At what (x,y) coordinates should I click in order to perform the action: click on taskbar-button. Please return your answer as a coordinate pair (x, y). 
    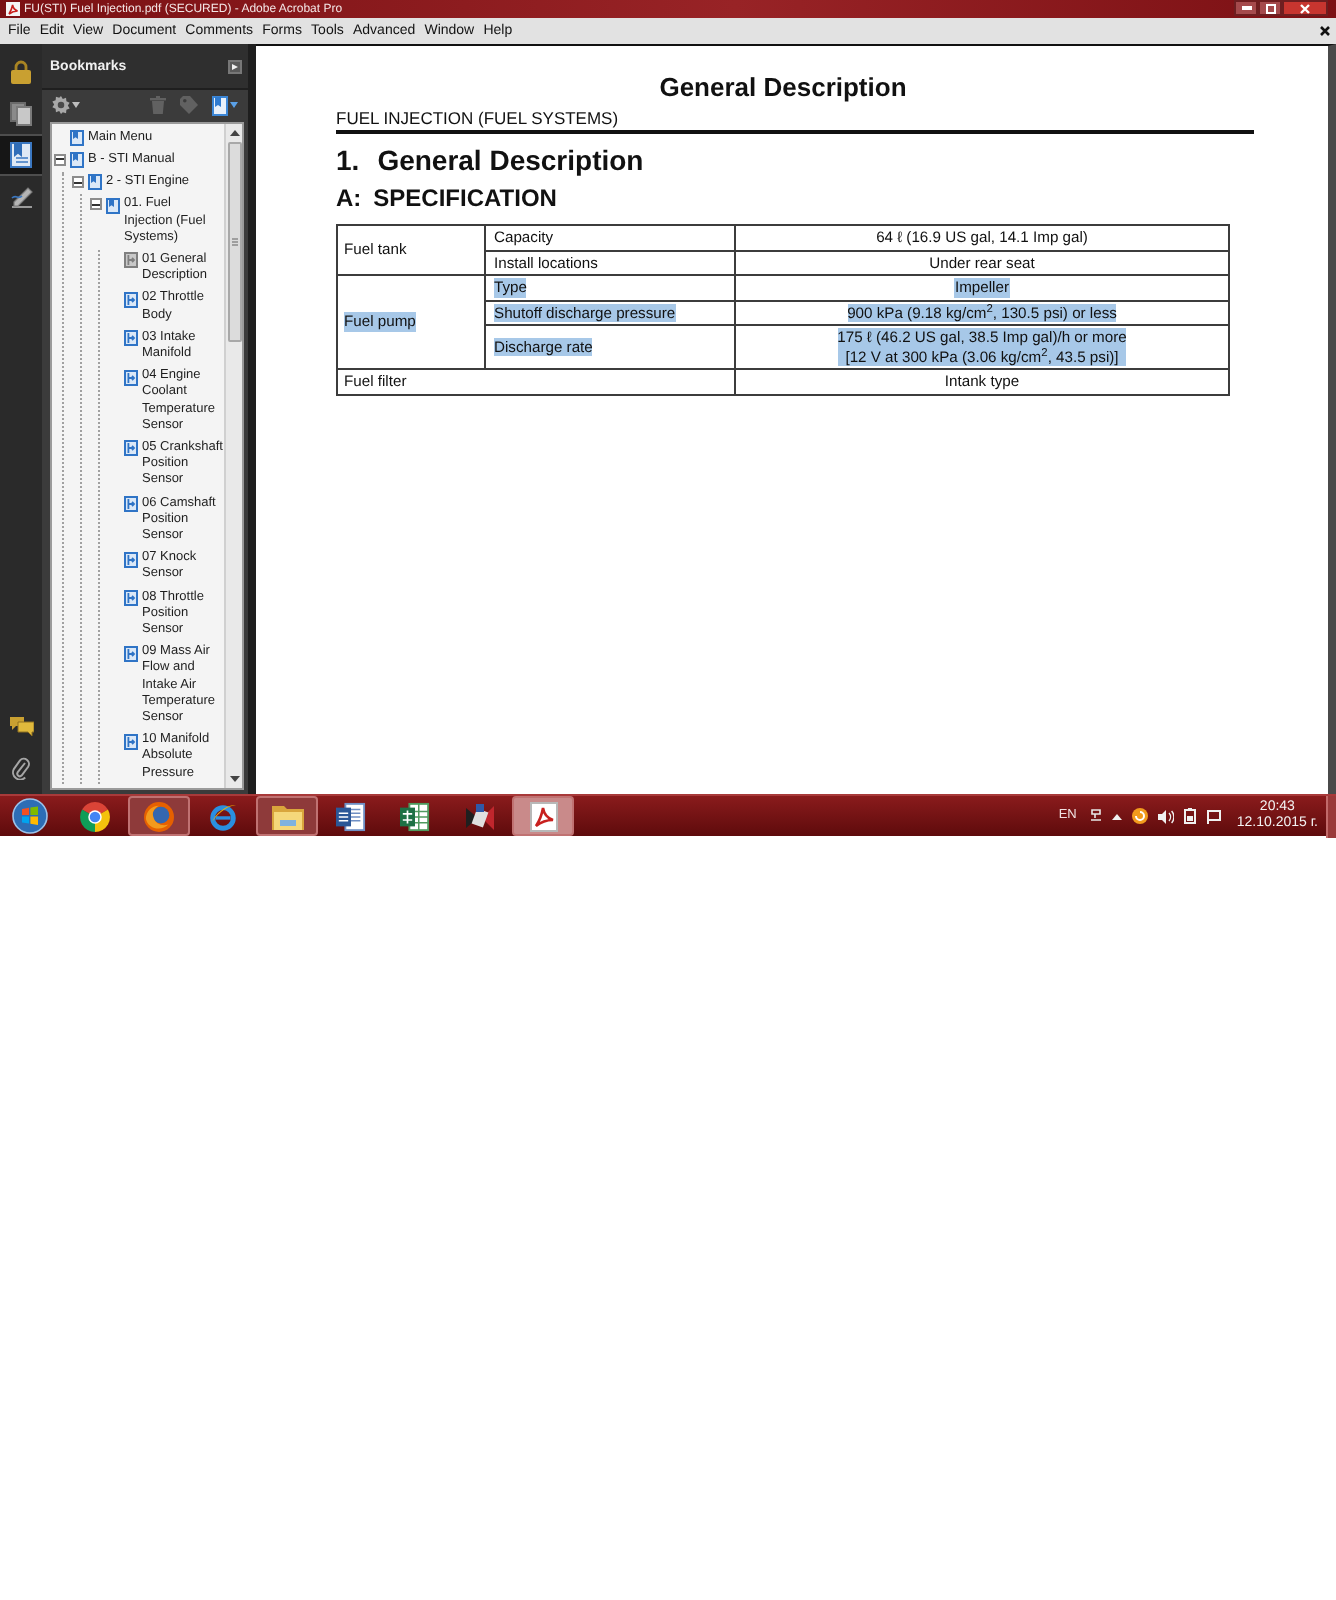
    Looking at the image, I should click on (543, 816).